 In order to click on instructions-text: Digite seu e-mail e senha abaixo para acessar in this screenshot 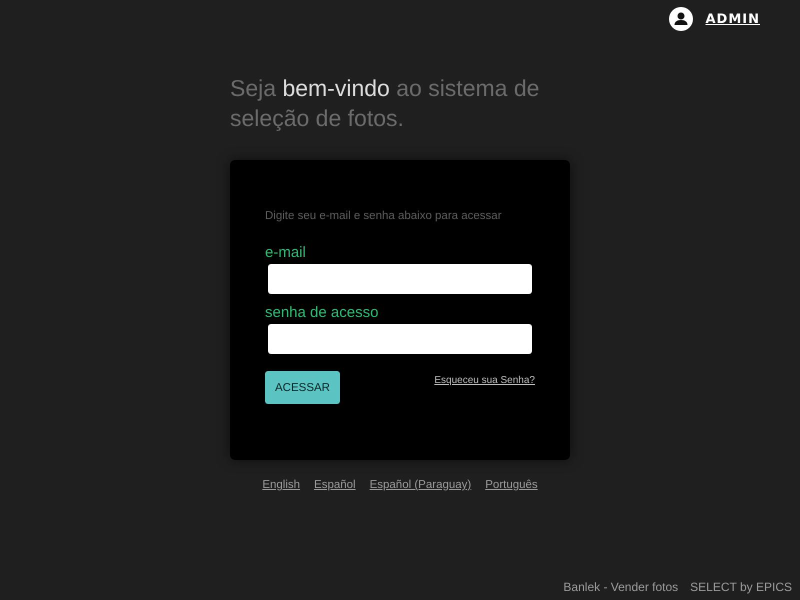, I will do `click(384, 216)`.